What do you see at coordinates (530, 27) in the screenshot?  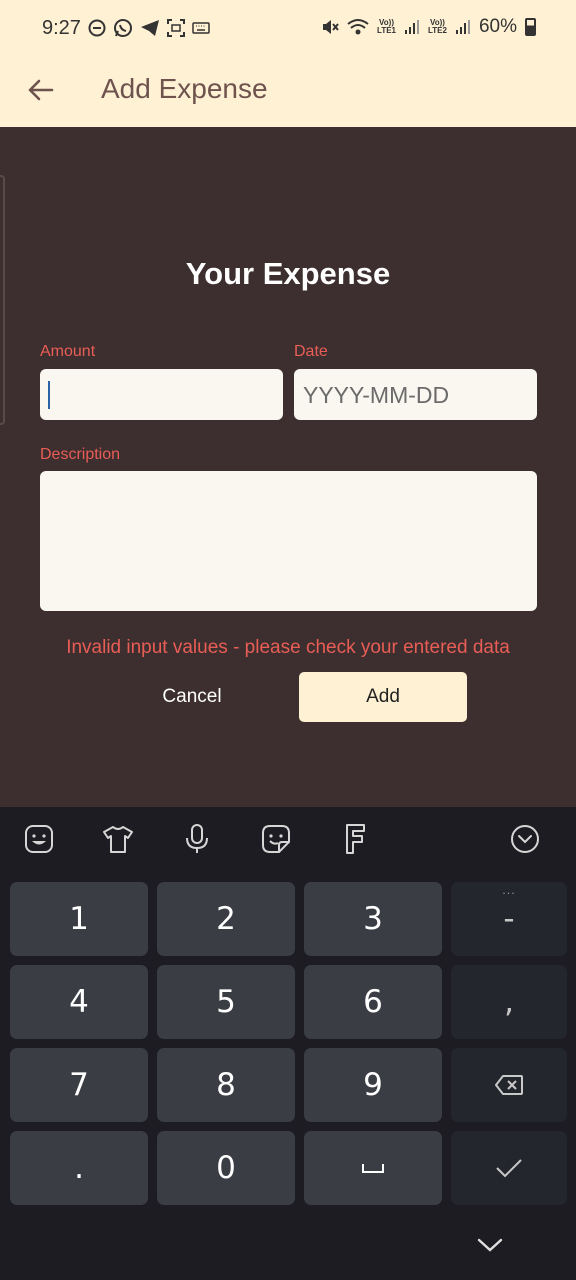 I see `battery-icon` at bounding box center [530, 27].